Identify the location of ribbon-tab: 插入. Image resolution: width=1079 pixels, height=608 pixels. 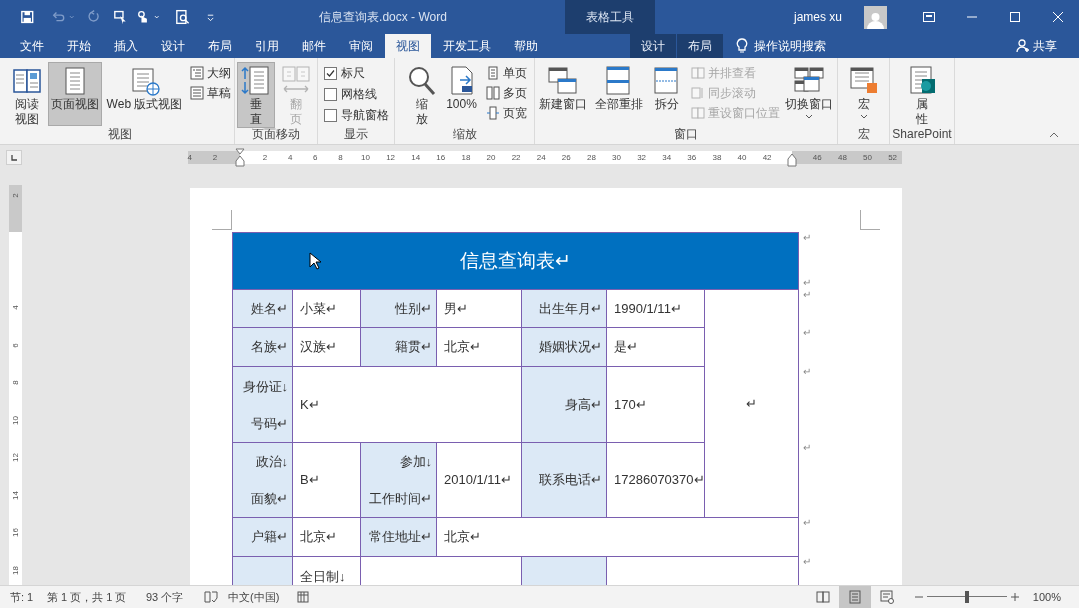
(126, 46).